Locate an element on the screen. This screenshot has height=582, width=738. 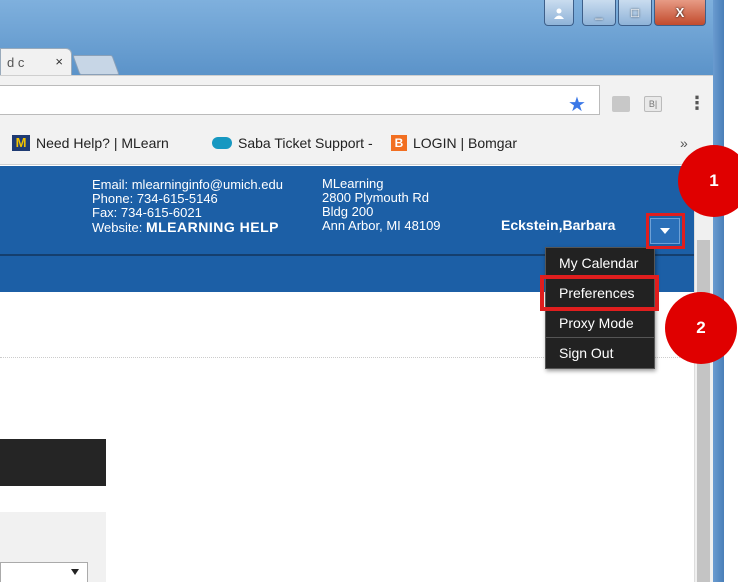
browser-tab: d c × is located at coordinates (36, 61).